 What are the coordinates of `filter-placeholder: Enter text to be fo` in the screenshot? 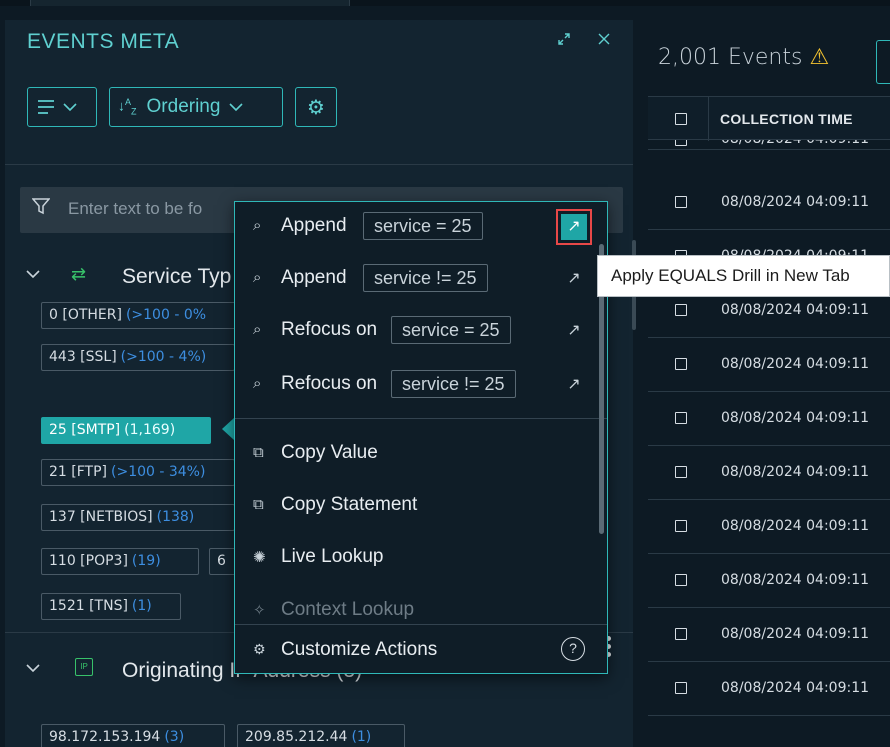 It's located at (135, 208).